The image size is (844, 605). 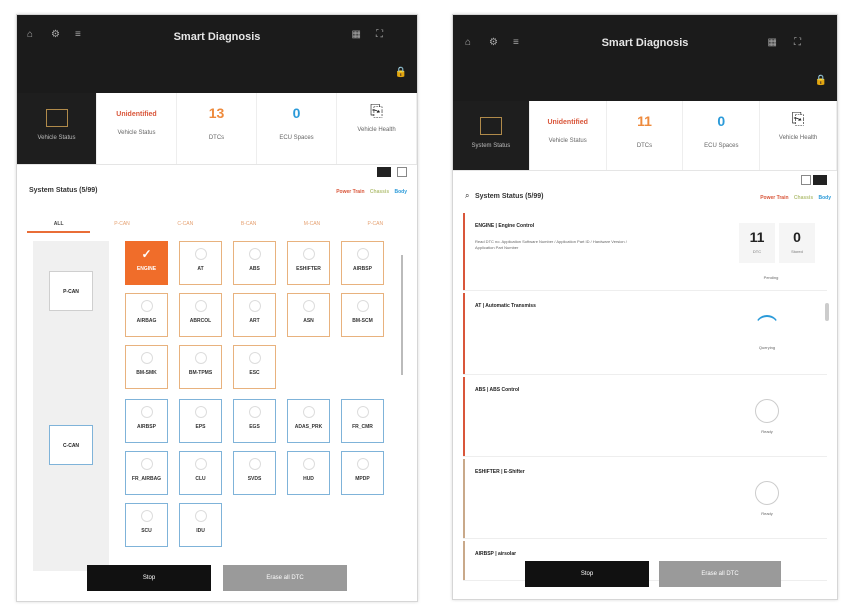 I want to click on system-status-title: System Status (5/99), so click(x=63, y=190).